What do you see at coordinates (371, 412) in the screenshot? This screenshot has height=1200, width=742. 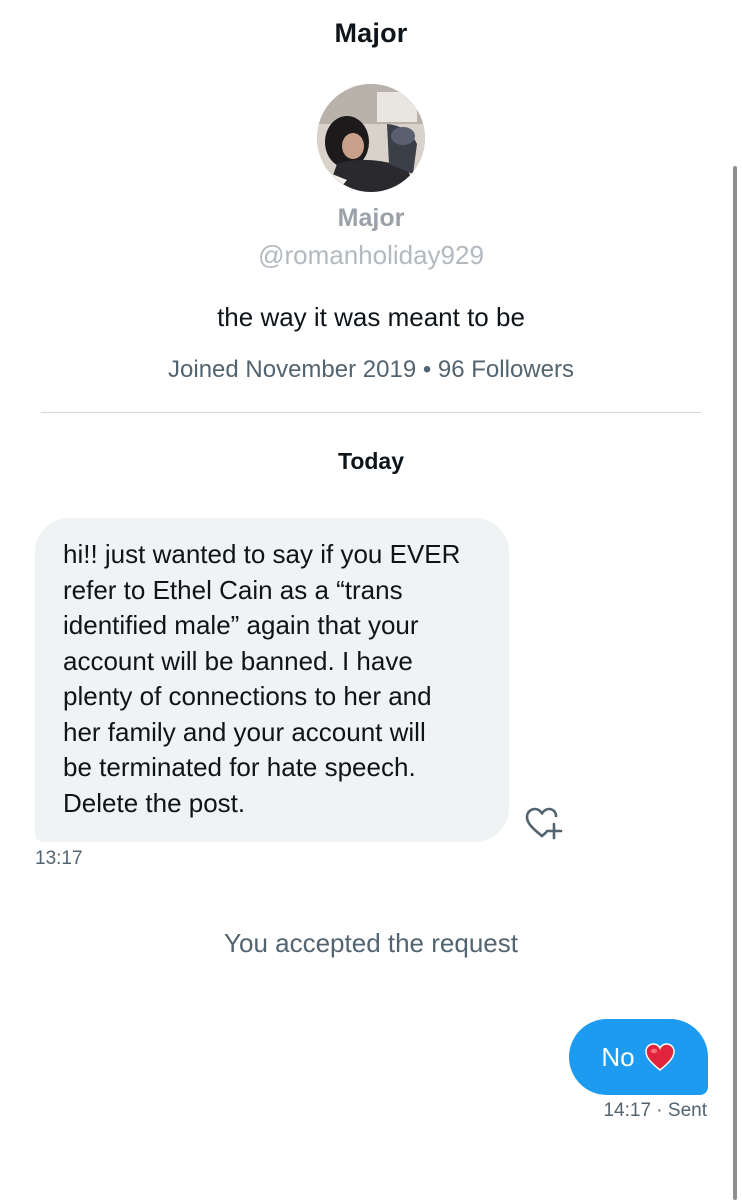 I see `divider` at bounding box center [371, 412].